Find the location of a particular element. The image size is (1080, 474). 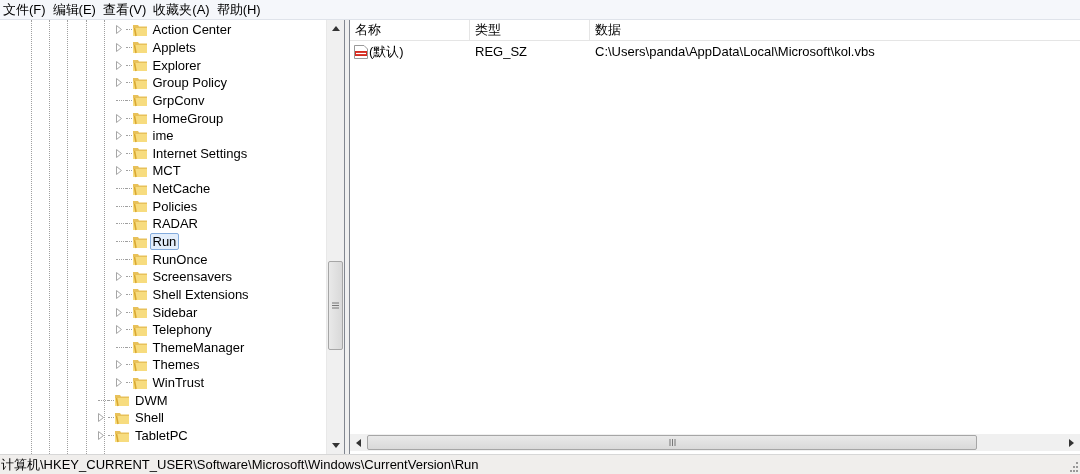

tree-item: GrpConv is located at coordinates (178, 100).